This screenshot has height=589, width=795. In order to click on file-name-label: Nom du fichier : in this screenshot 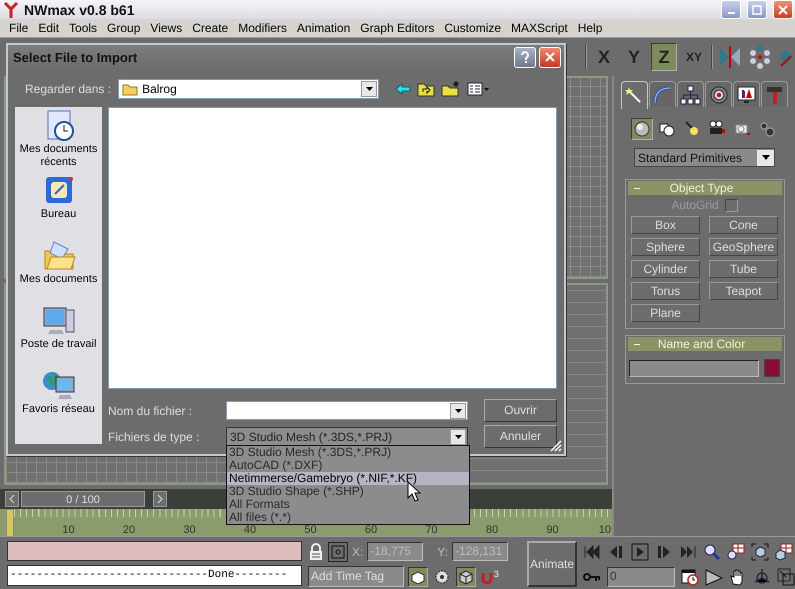, I will do `click(151, 411)`.